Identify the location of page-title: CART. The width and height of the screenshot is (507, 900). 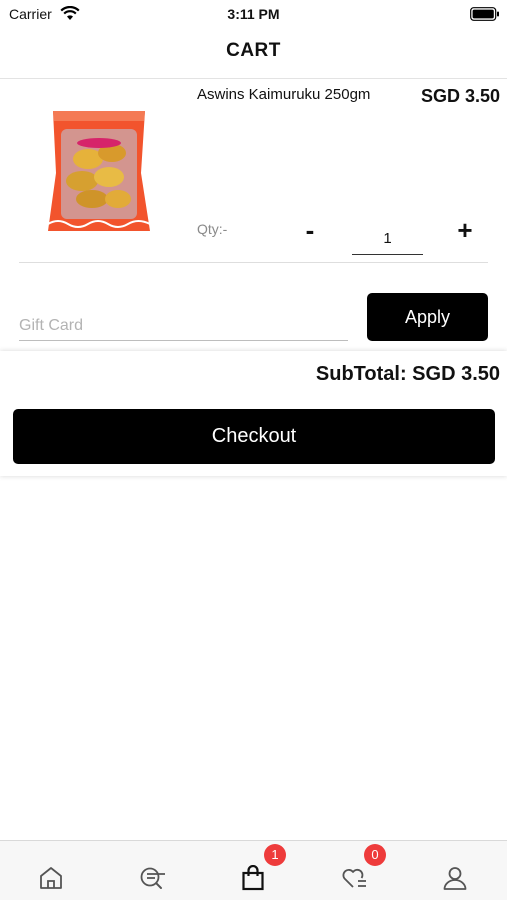
(253, 50).